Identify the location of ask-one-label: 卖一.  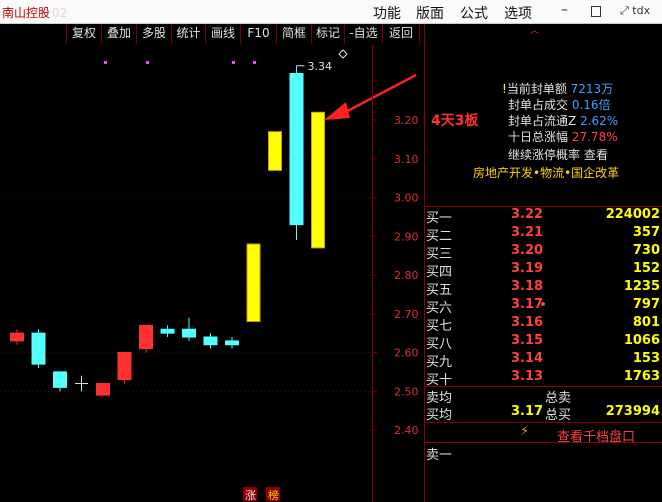
(439, 455).